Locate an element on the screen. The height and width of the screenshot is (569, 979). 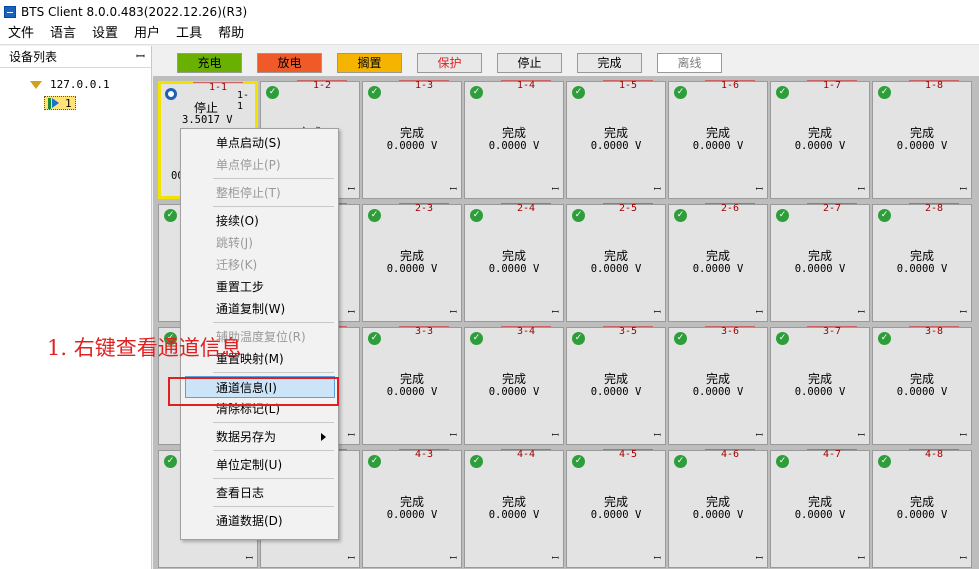
channel-cell: ✓ 1-8 完成 0.0000 V ꟷ is located at coordinates (922, 139).